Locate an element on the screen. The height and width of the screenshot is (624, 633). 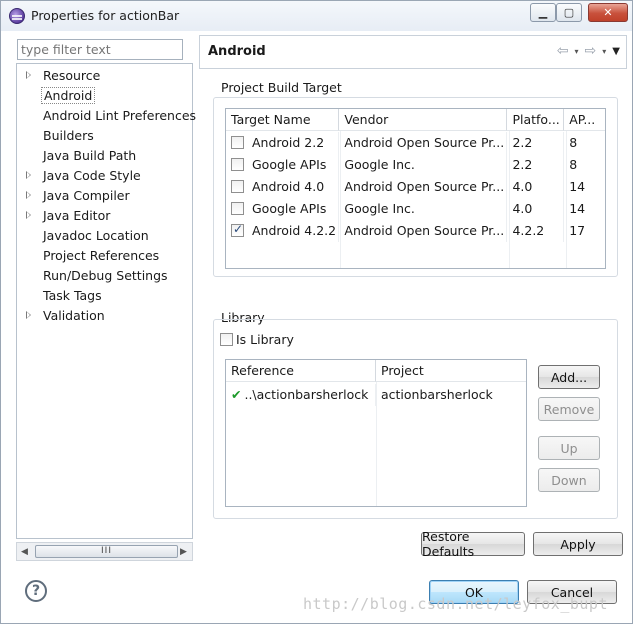
forward-history-dropdown-icon: ▾ is located at coordinates (604, 51).